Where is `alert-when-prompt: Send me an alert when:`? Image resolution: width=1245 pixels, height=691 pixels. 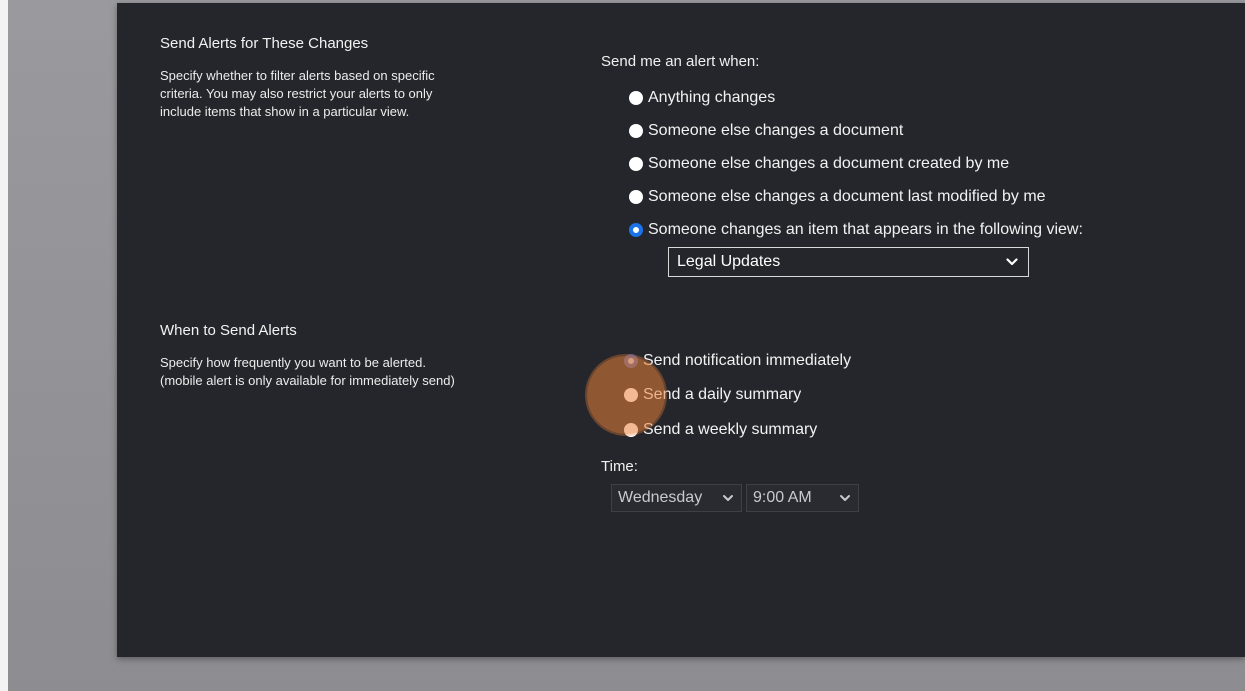
alert-when-prompt: Send me an alert when: is located at coordinates (680, 61).